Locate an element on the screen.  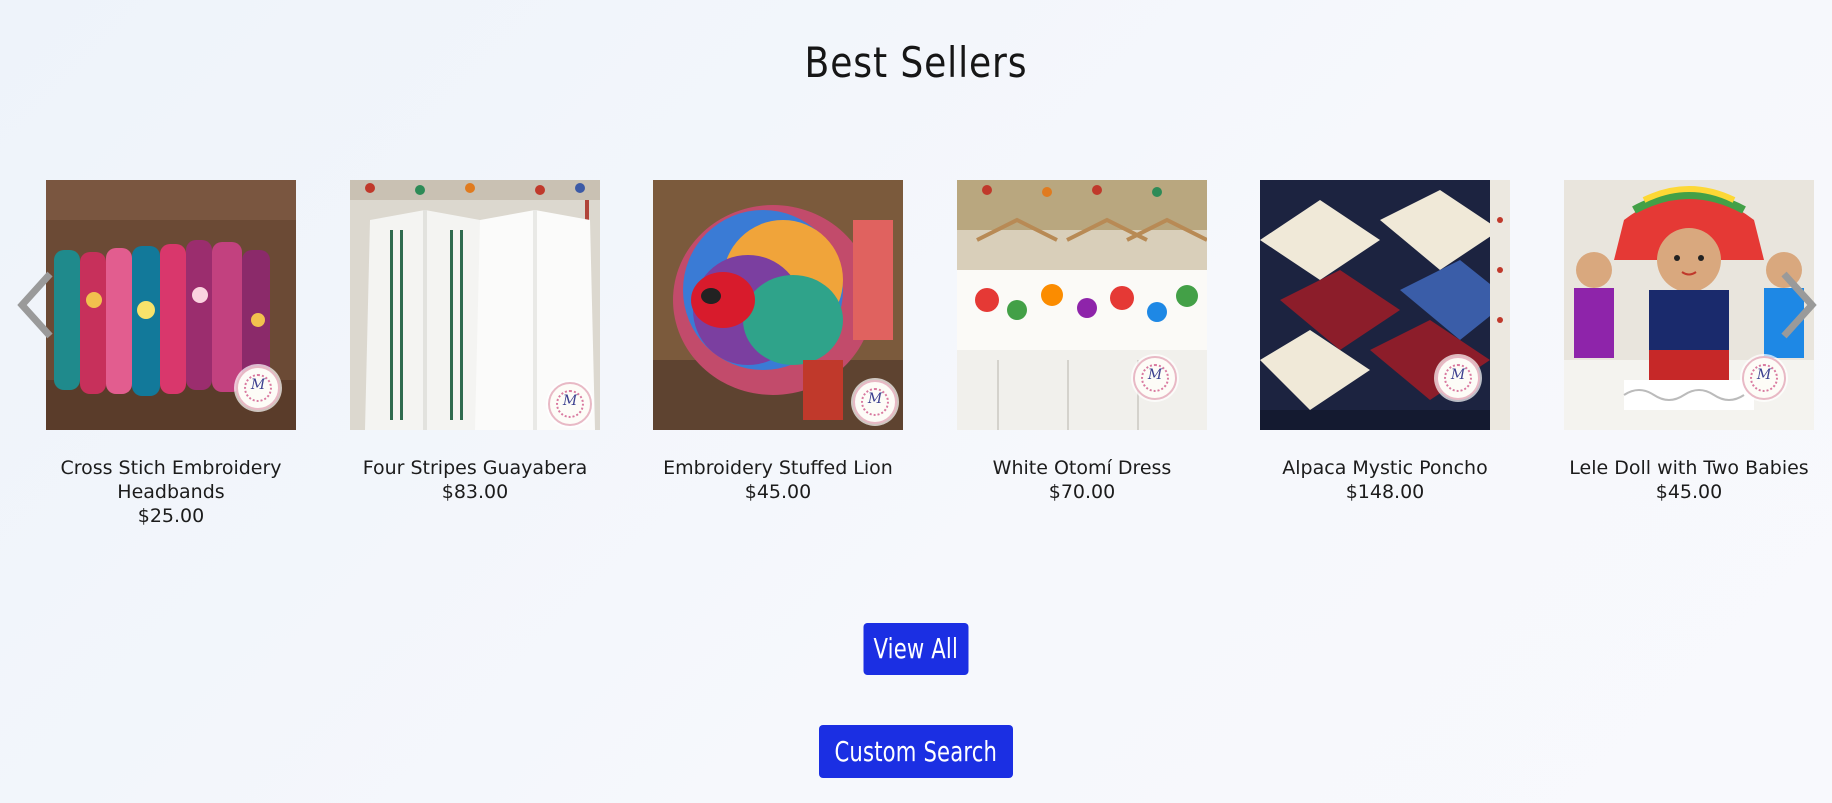
view-all-label: View All is located at coordinates (916, 648).